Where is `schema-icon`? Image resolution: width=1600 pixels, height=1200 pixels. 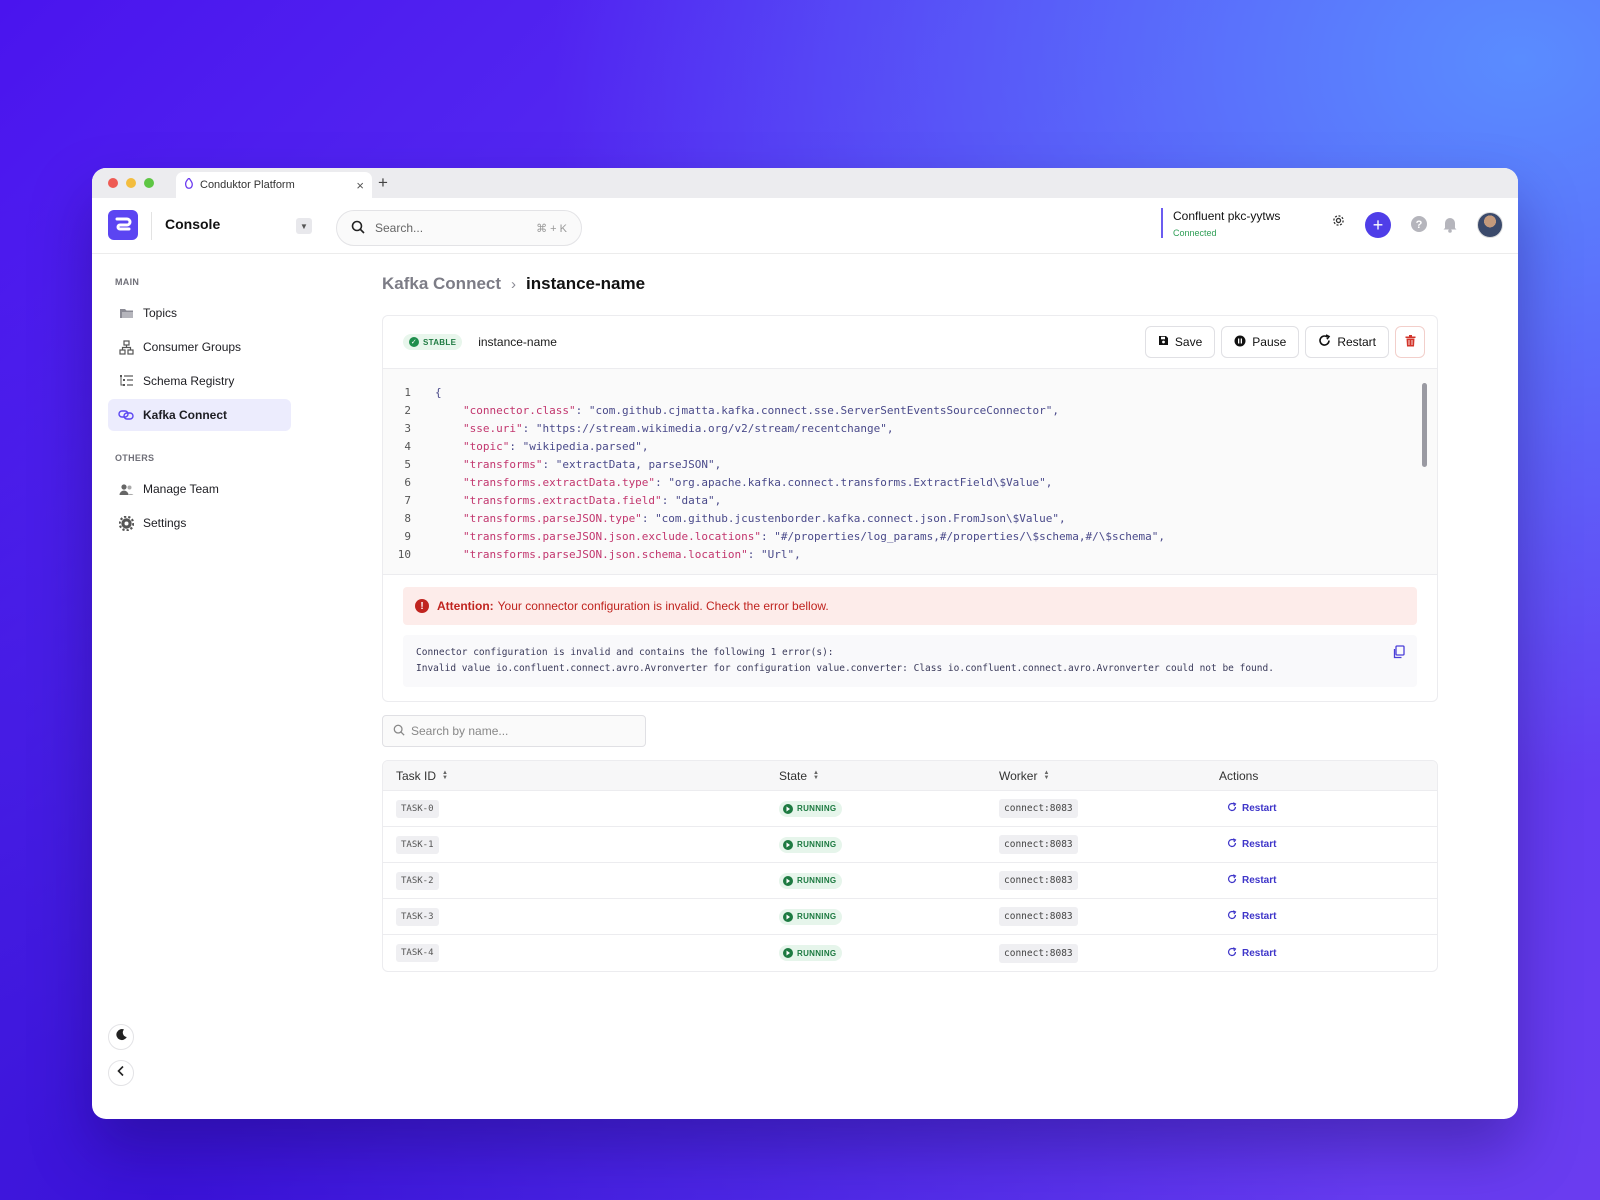
schema-icon is located at coordinates (126, 381).